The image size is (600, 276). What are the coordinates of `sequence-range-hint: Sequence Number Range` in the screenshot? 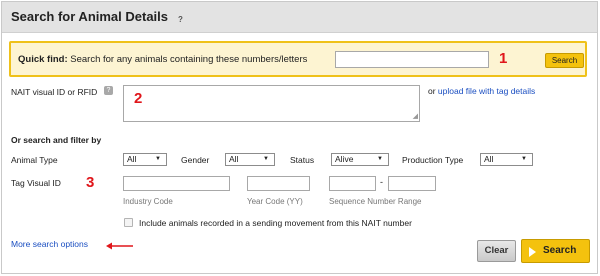 It's located at (375, 201).